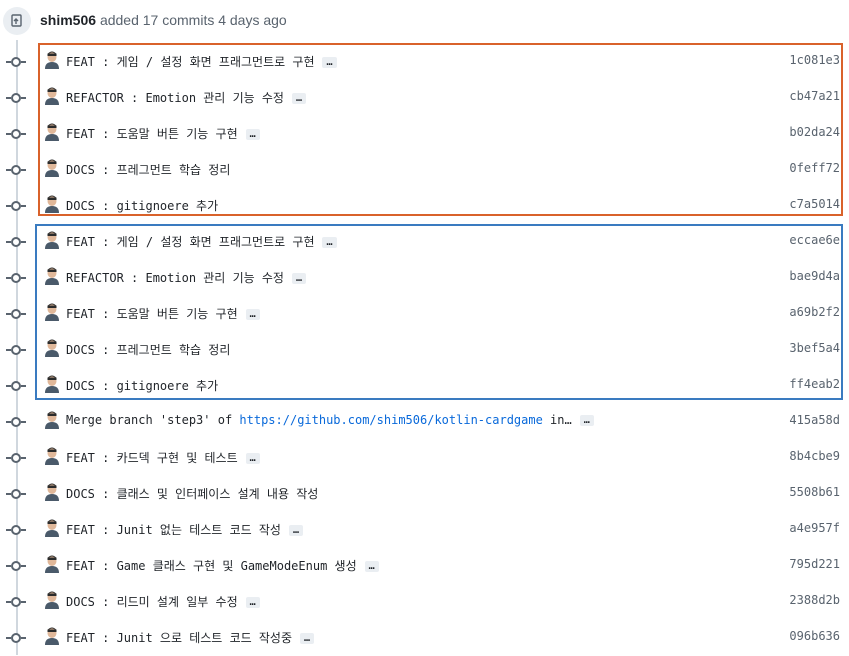  Describe the element at coordinates (814, 528) in the screenshot. I see `commit-sha-link: a4e957f` at that location.